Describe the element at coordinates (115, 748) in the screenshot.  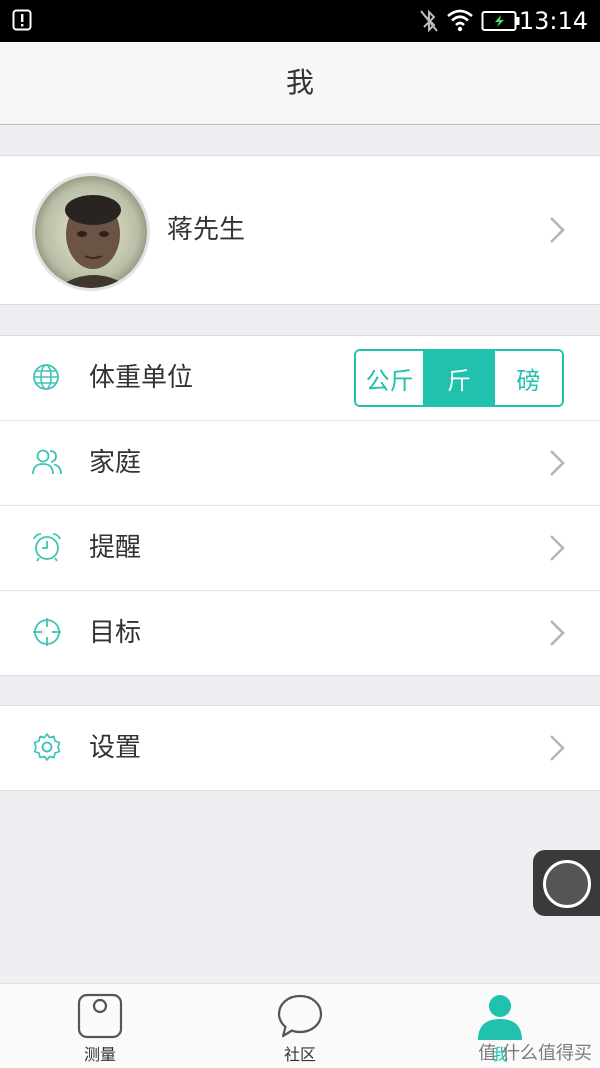
I see `settings-label: 设置` at that location.